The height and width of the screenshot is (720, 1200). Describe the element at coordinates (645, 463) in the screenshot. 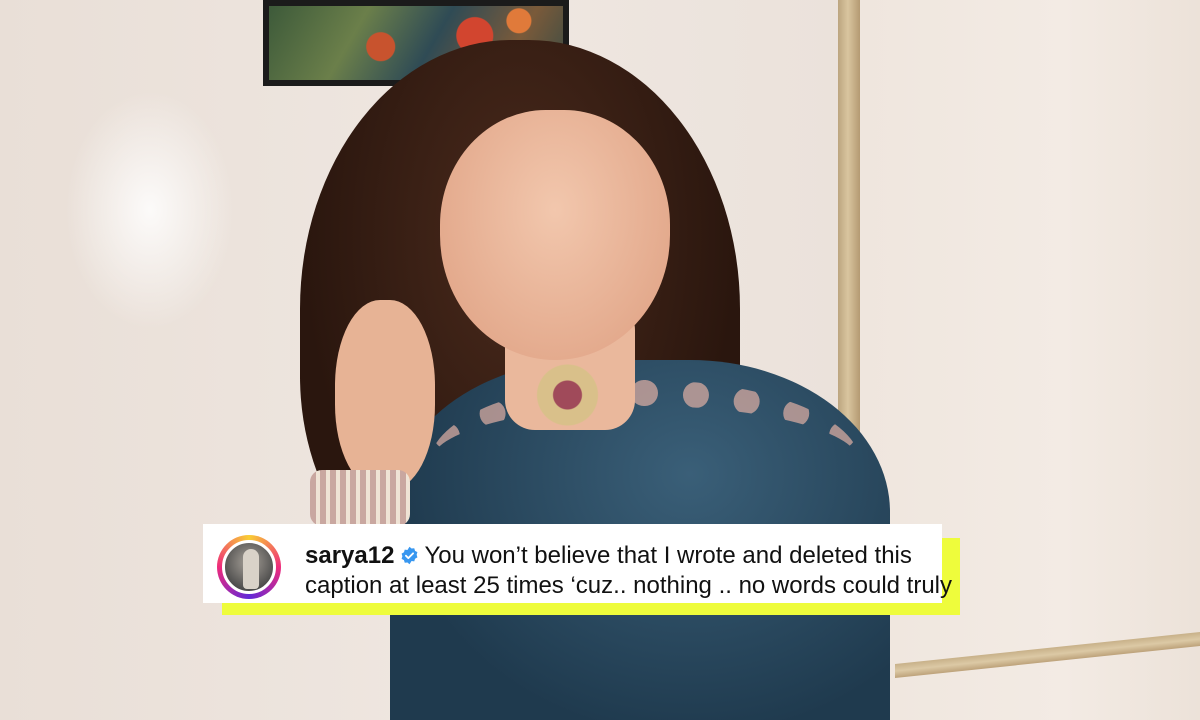

I see `saree-embroidery` at that location.